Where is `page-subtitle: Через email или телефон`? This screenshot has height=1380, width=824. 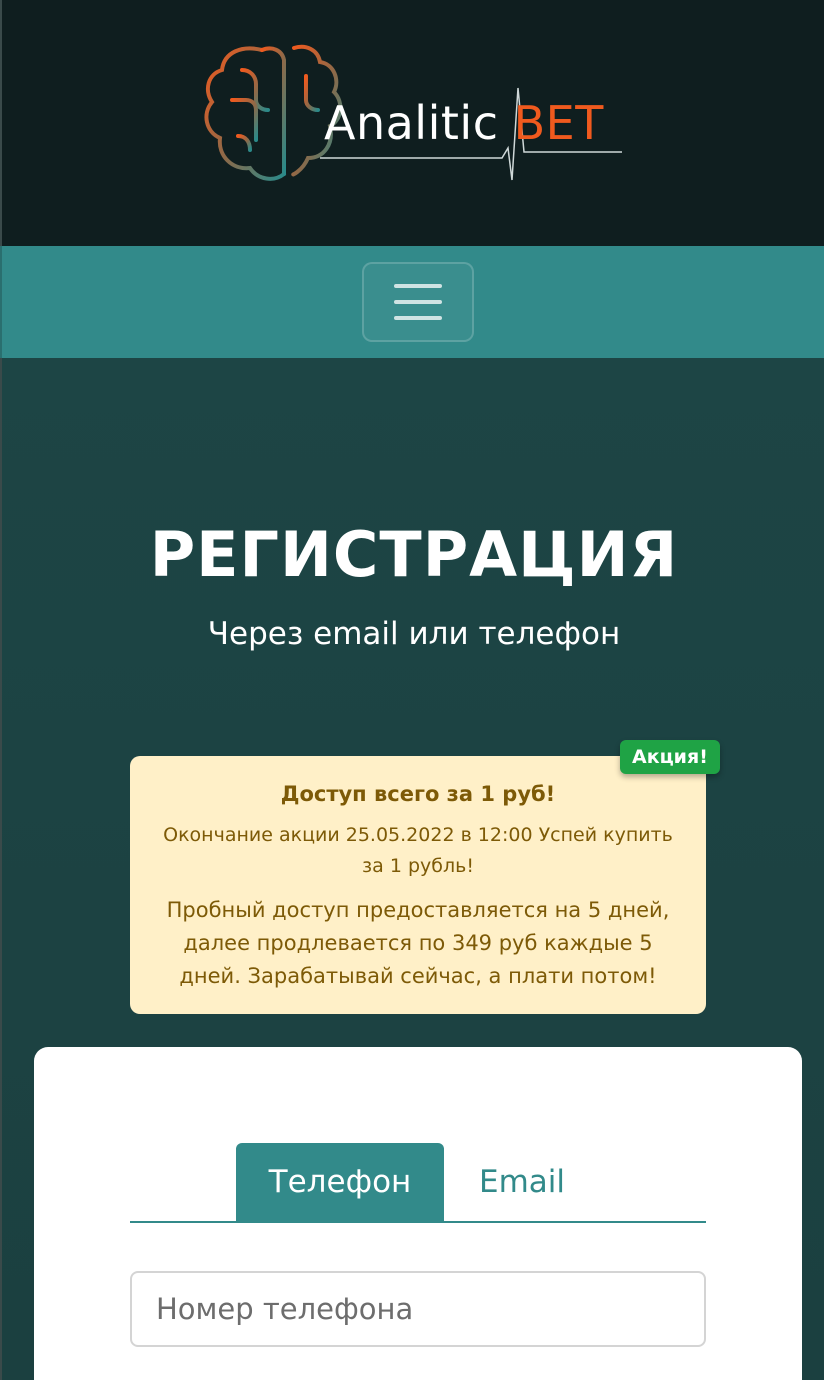 page-subtitle: Через email или телефон is located at coordinates (414, 634).